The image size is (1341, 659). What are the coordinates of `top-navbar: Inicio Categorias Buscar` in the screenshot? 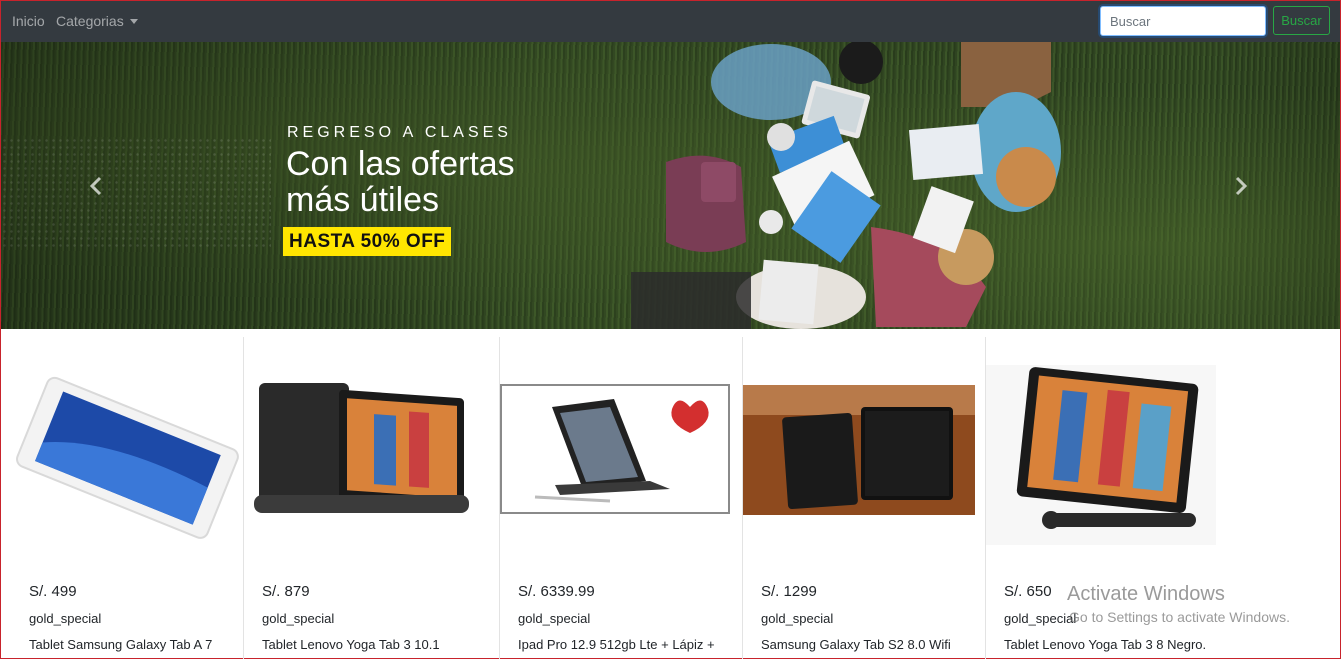 It's located at (670, 21).